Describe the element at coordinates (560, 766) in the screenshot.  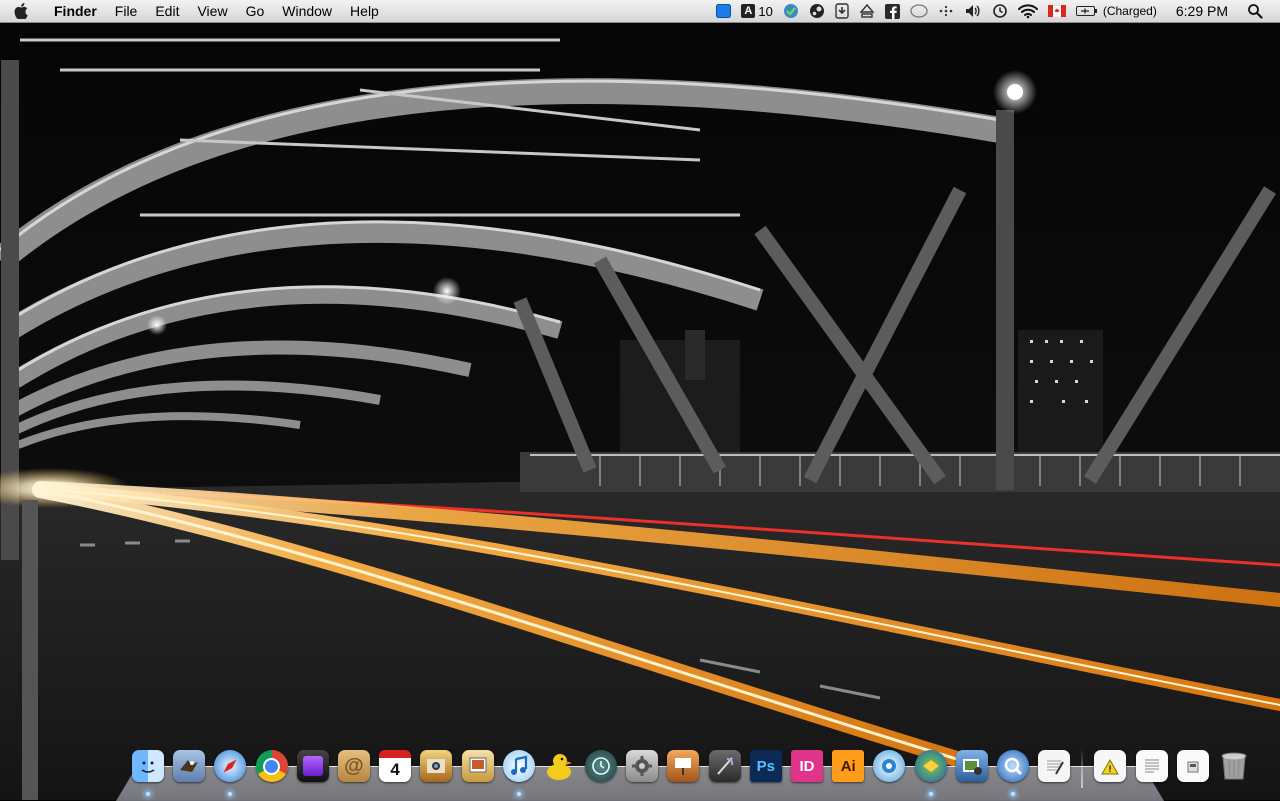
I see `cyberduck-icon` at that location.